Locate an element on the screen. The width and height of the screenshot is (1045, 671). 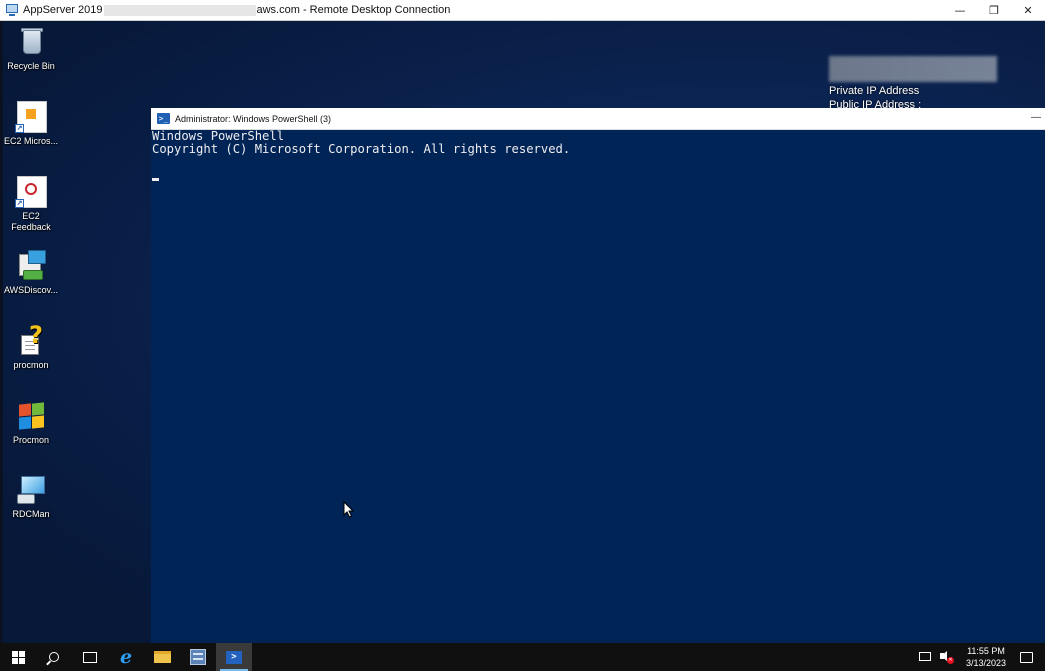
taskbar-clock: 11:55 PM 3/13/2023 is located at coordinates (986, 657).